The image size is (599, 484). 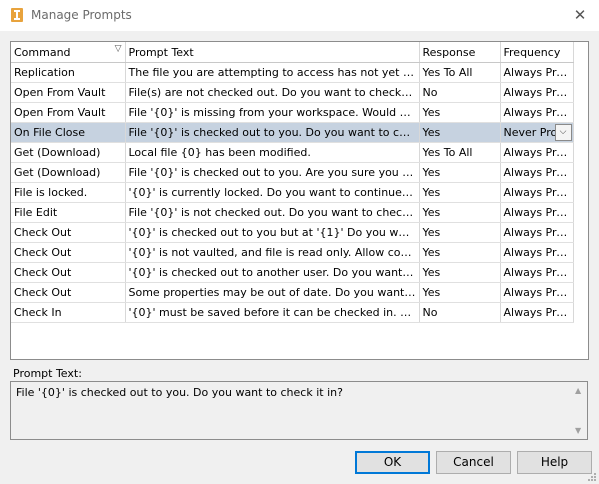 What do you see at coordinates (68, 132) in the screenshot?
I see `cell-command: On File Close` at bounding box center [68, 132].